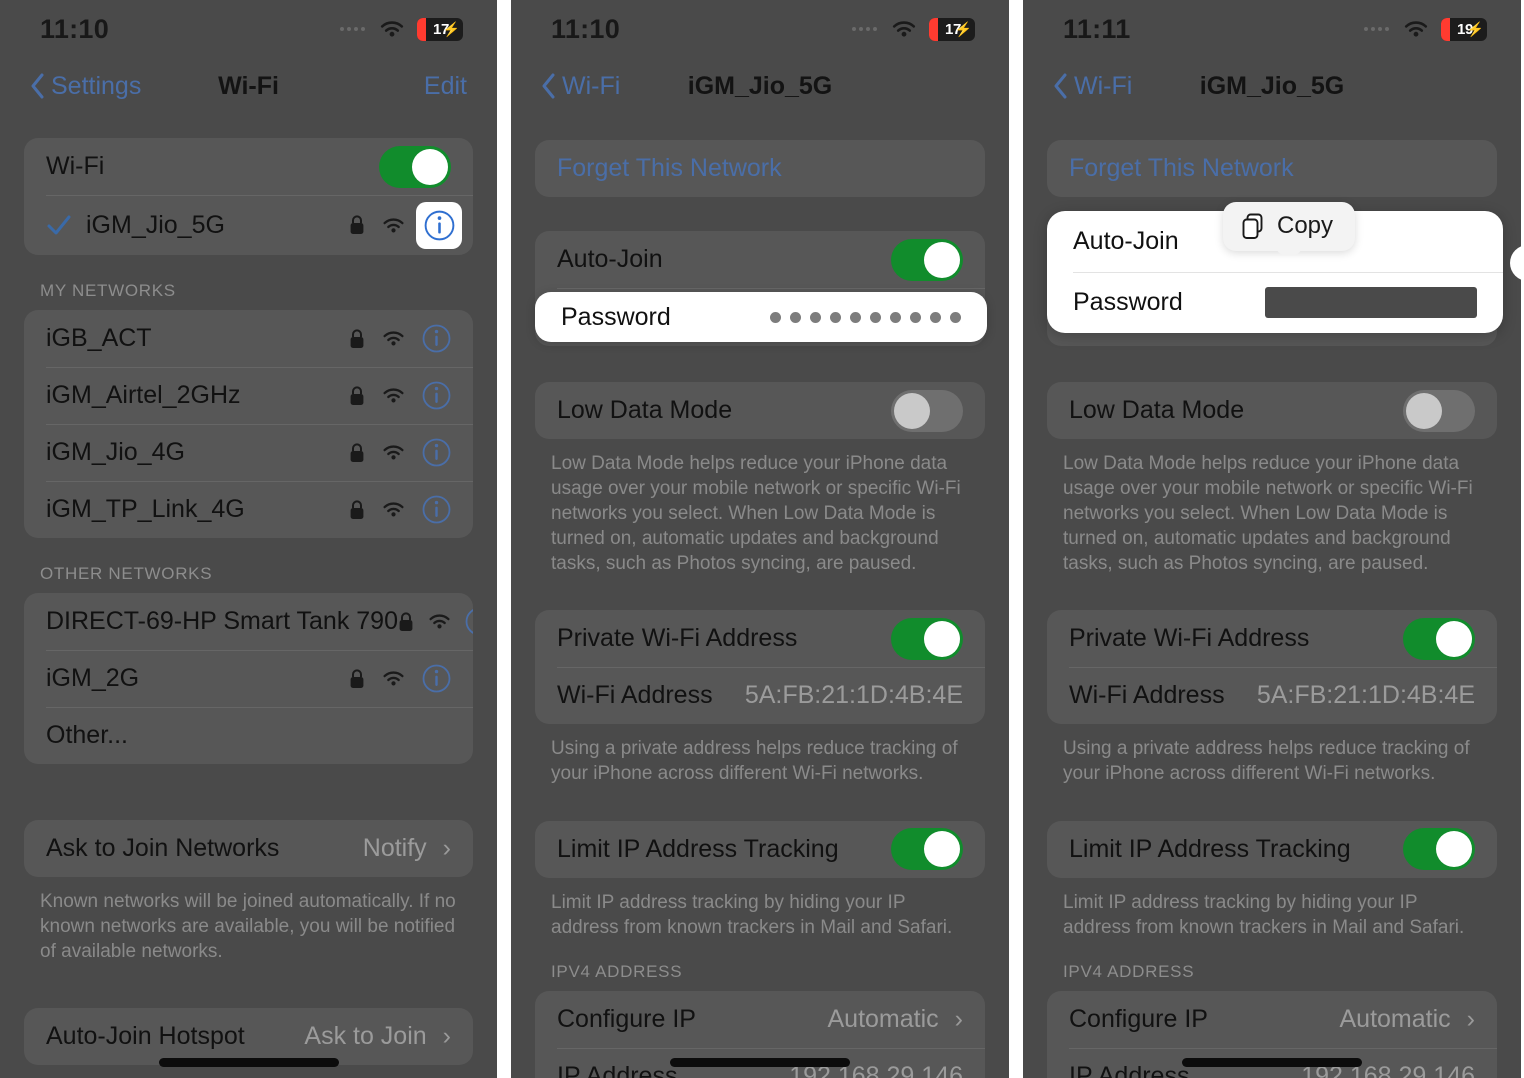  Describe the element at coordinates (248, 338) in the screenshot. I see `list-item: iGB_ACT` at that location.